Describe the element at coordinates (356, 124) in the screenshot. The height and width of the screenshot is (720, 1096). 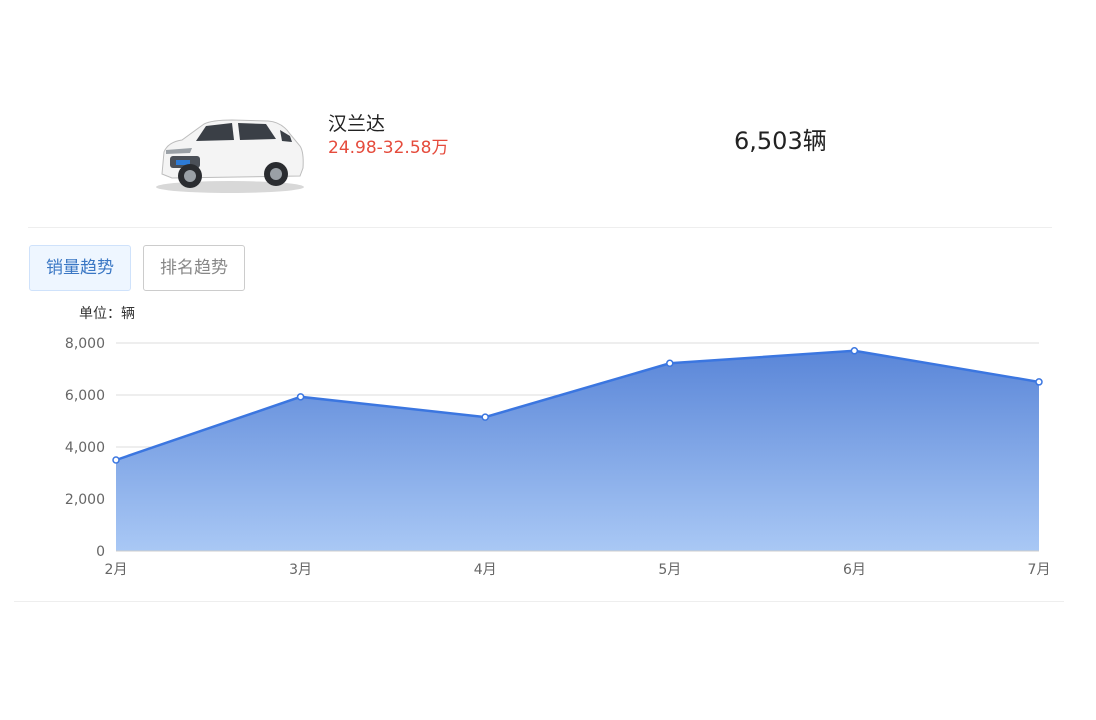
I see `car-name: 汉兰达` at that location.